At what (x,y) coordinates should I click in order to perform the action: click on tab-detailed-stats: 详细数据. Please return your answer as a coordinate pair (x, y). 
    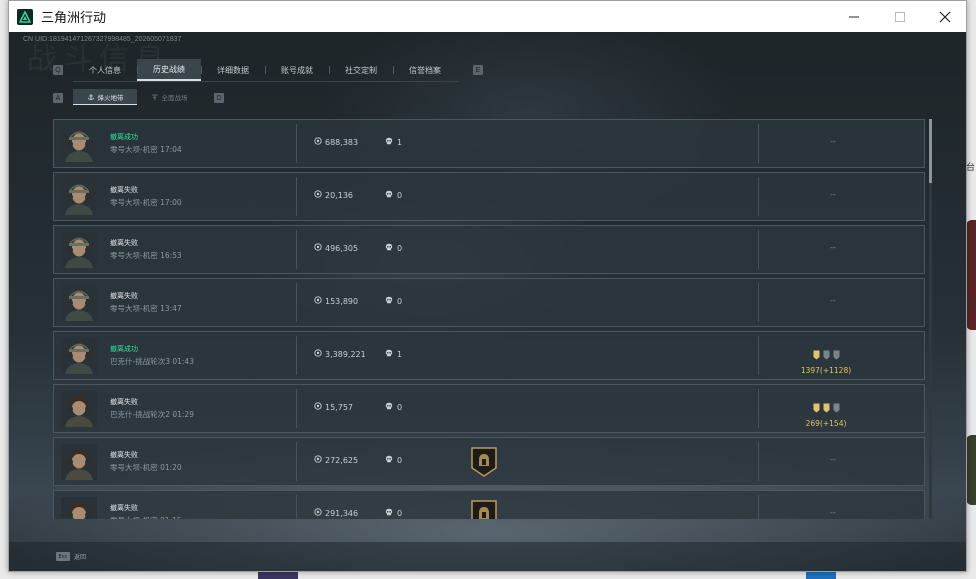
    Looking at the image, I should click on (233, 70).